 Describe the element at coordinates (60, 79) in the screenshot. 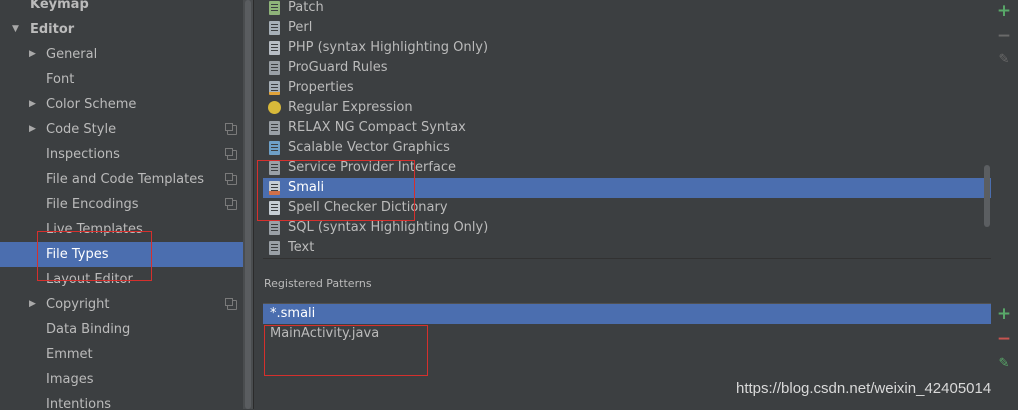

I see `tree-item-label: Font` at that location.